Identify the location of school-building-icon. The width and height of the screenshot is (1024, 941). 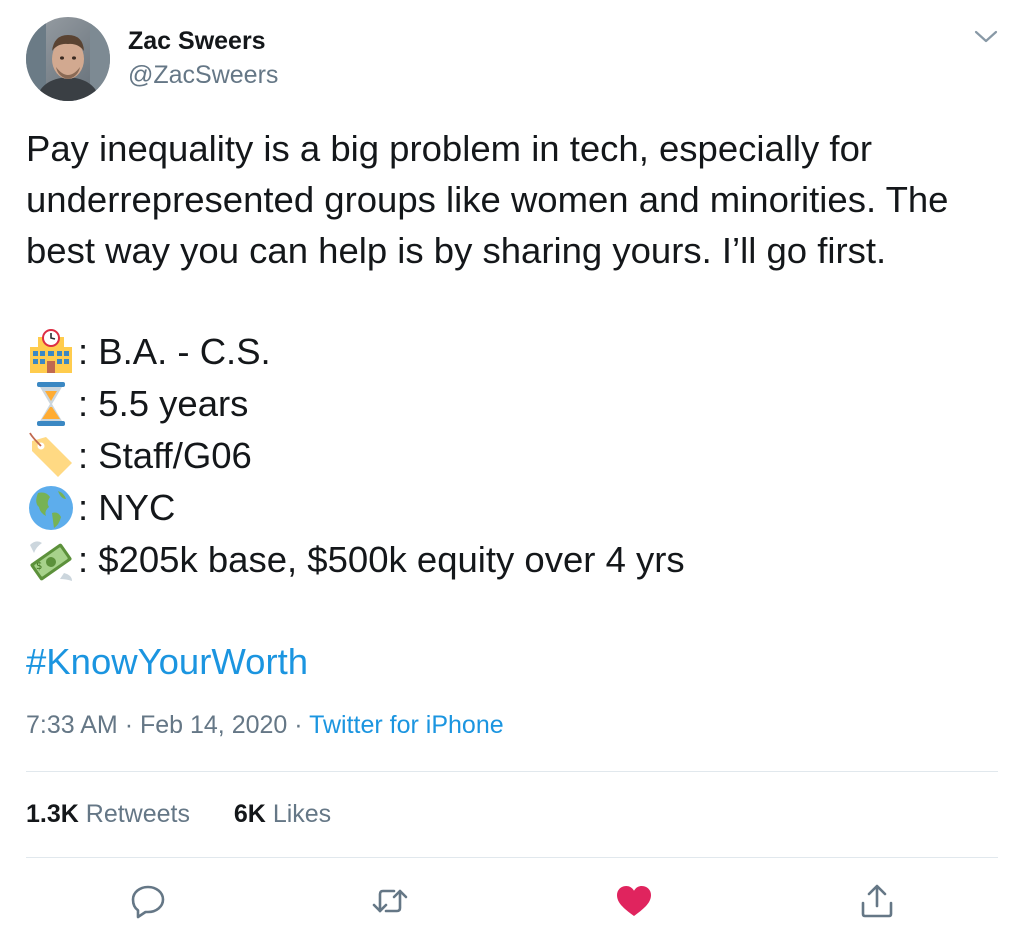
(51, 352).